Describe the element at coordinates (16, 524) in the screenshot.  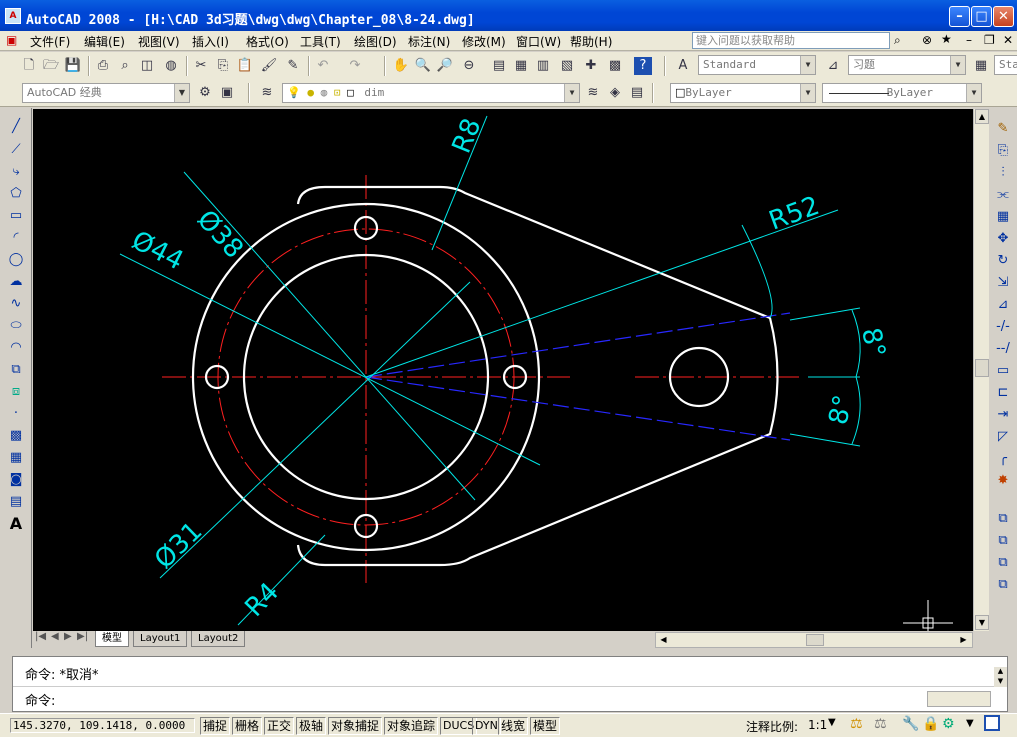
I see `multiline-text-icon: A` at that location.